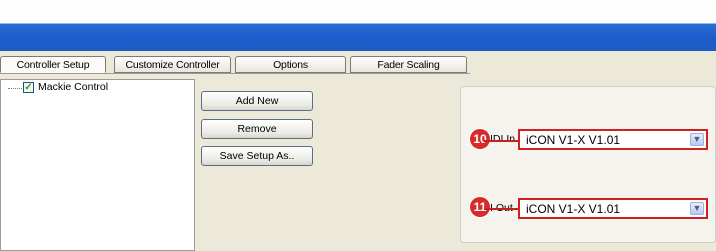 Image resolution: width=716 pixels, height=251 pixels. Describe the element at coordinates (480, 139) in the screenshot. I see `annotation-badge-10: 10` at that location.